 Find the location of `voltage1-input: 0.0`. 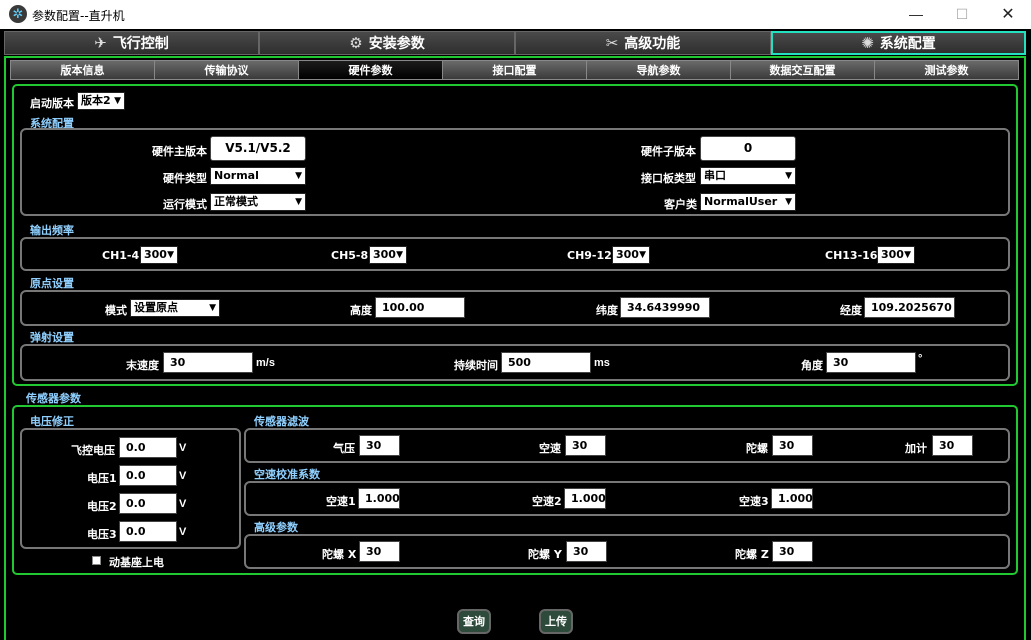

voltage1-input: 0.0 is located at coordinates (148, 475).